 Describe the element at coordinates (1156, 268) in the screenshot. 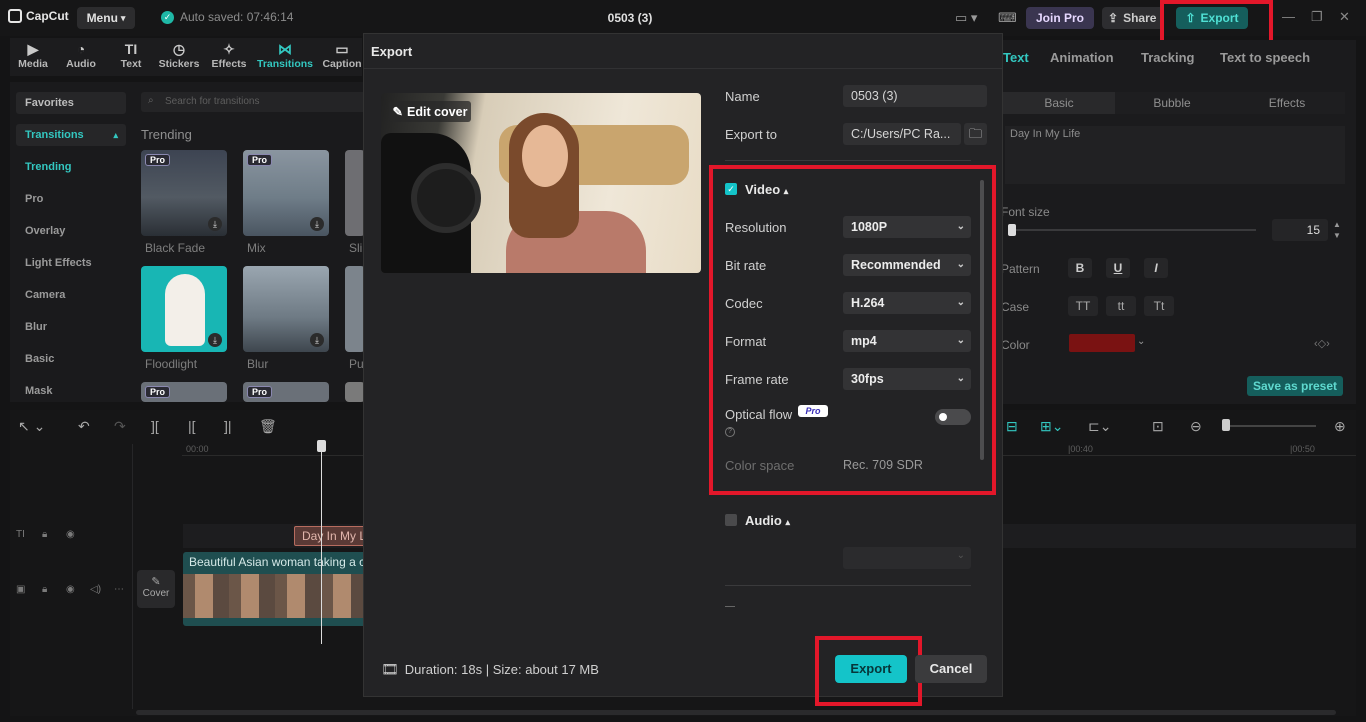

I see `italic-button: I` at that location.